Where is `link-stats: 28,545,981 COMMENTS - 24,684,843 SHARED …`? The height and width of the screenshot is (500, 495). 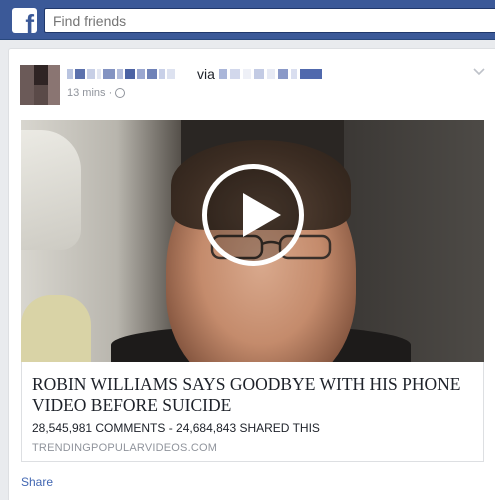 link-stats: 28,545,981 COMMENTS - 24,684,843 SHARED … is located at coordinates (176, 428).